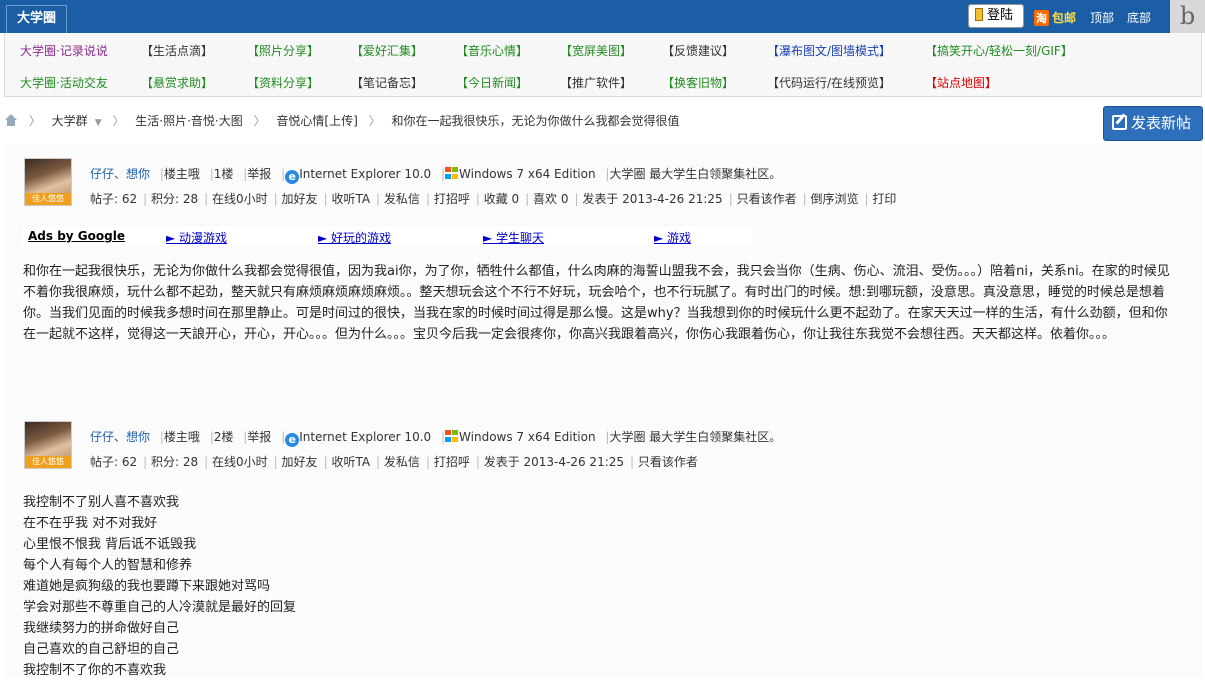 This screenshot has height=681, width=1205. I want to click on new-post-button: 发表新帖, so click(1153, 123).